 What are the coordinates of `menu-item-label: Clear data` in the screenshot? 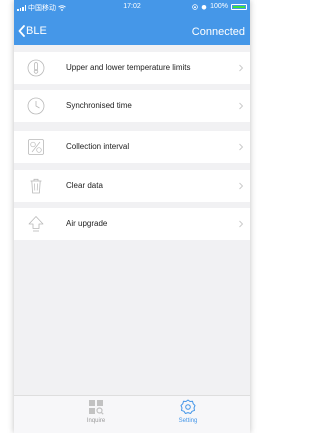 It's located at (84, 185).